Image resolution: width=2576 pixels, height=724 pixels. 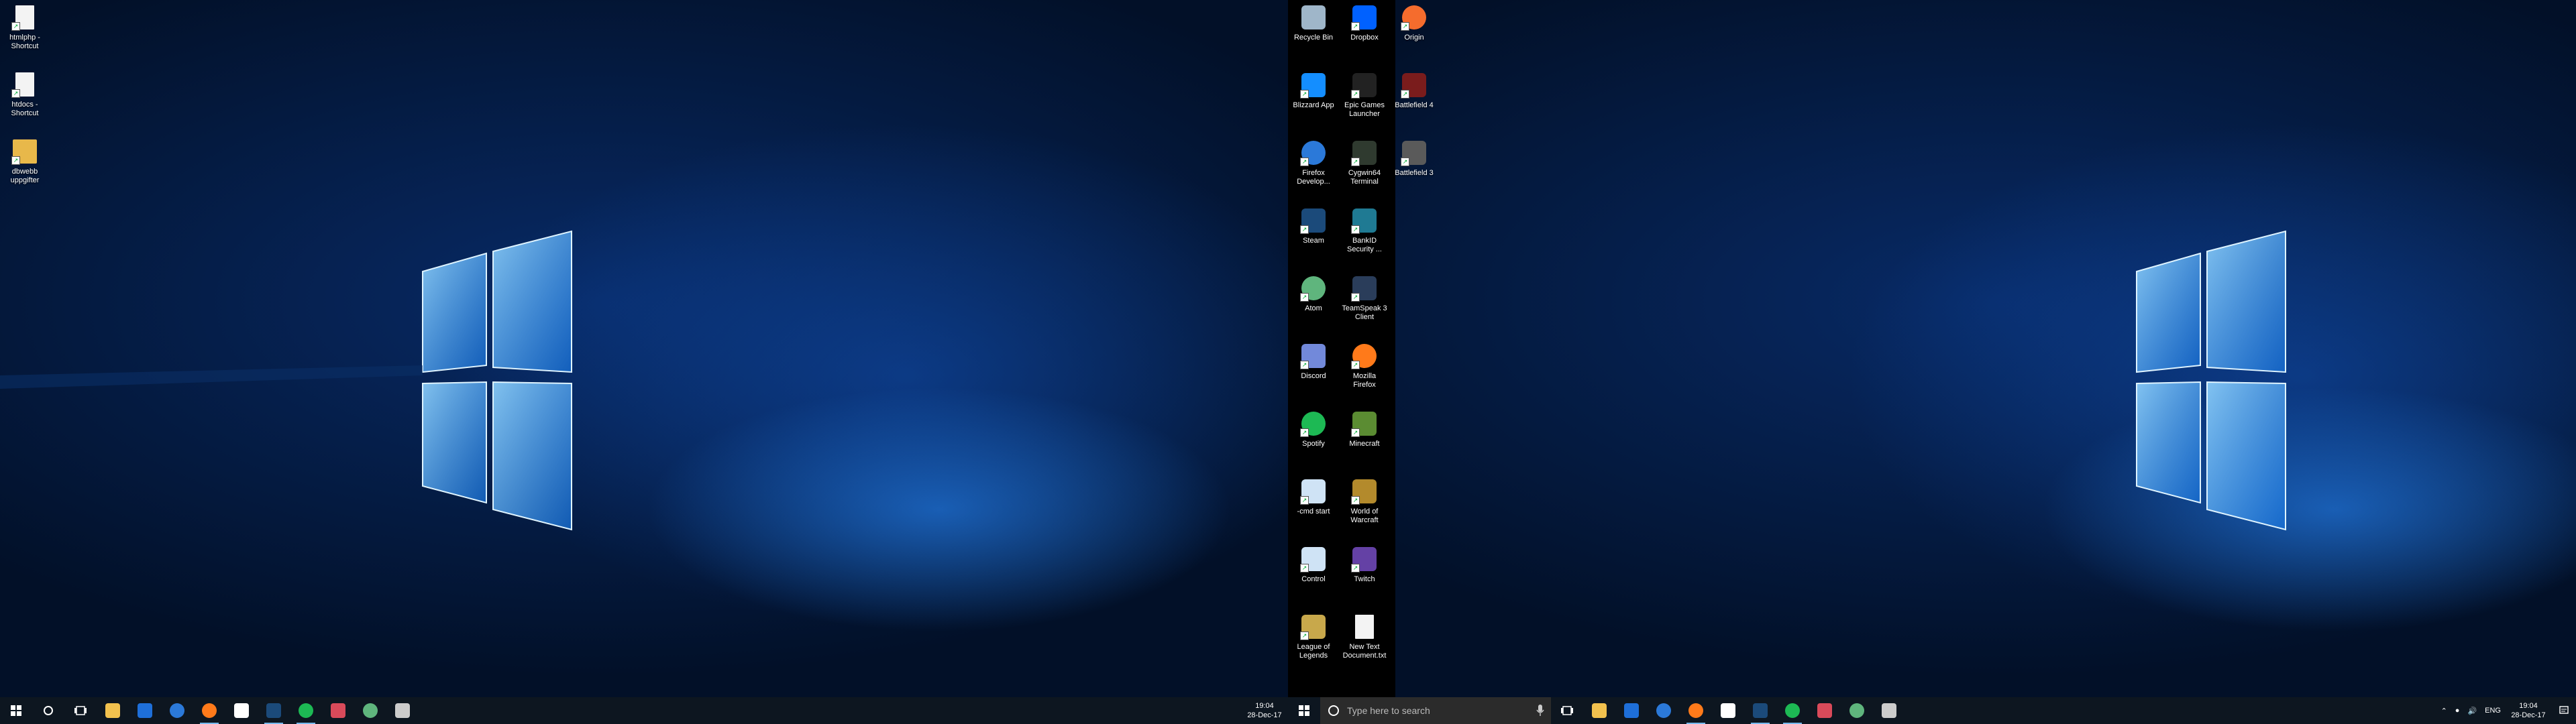 I want to click on atom-icon: ↗, so click(x=1313, y=288).